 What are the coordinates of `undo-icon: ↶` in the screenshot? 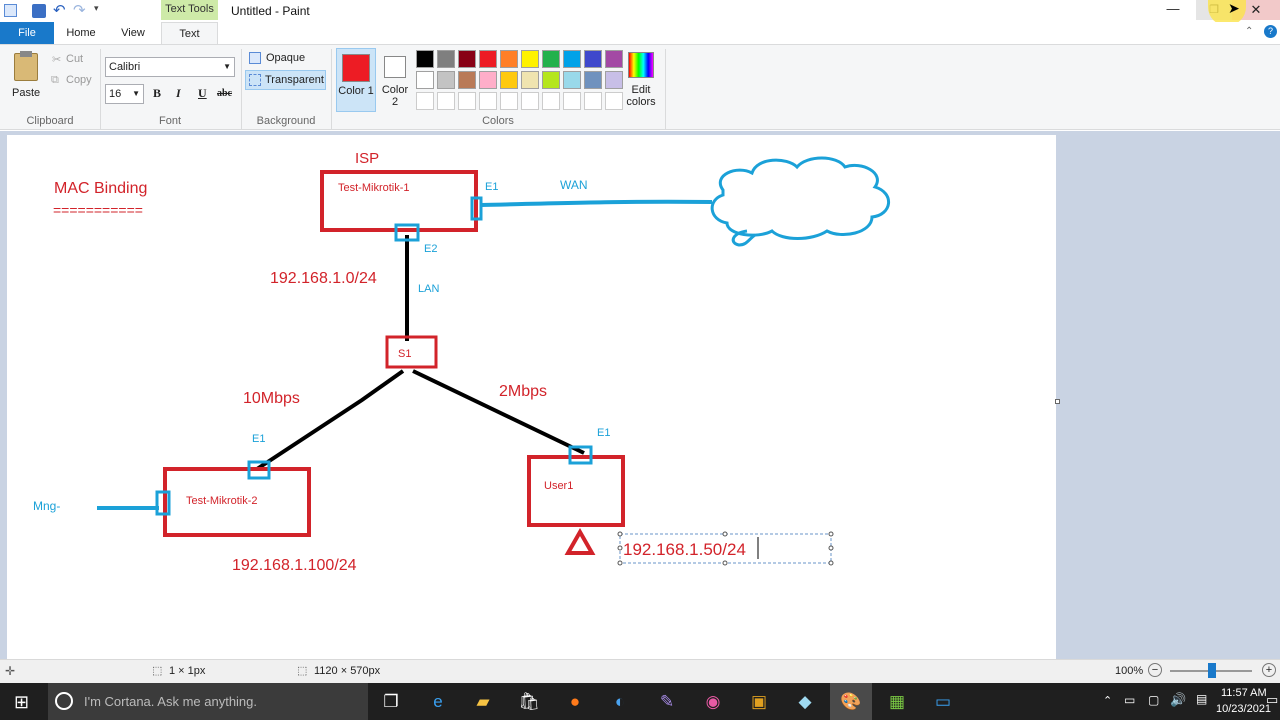 It's located at (59, 10).